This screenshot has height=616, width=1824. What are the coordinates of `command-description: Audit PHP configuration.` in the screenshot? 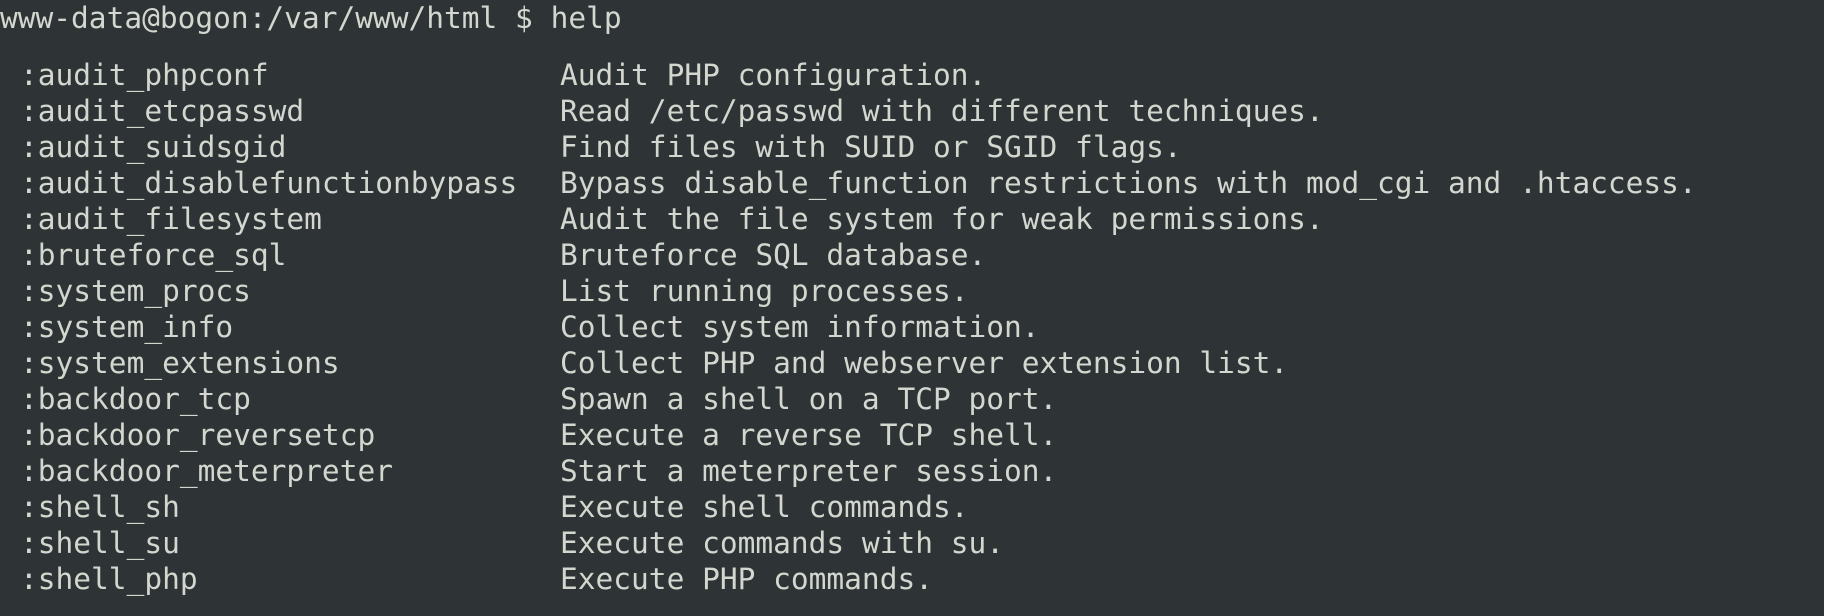 It's located at (773, 75).